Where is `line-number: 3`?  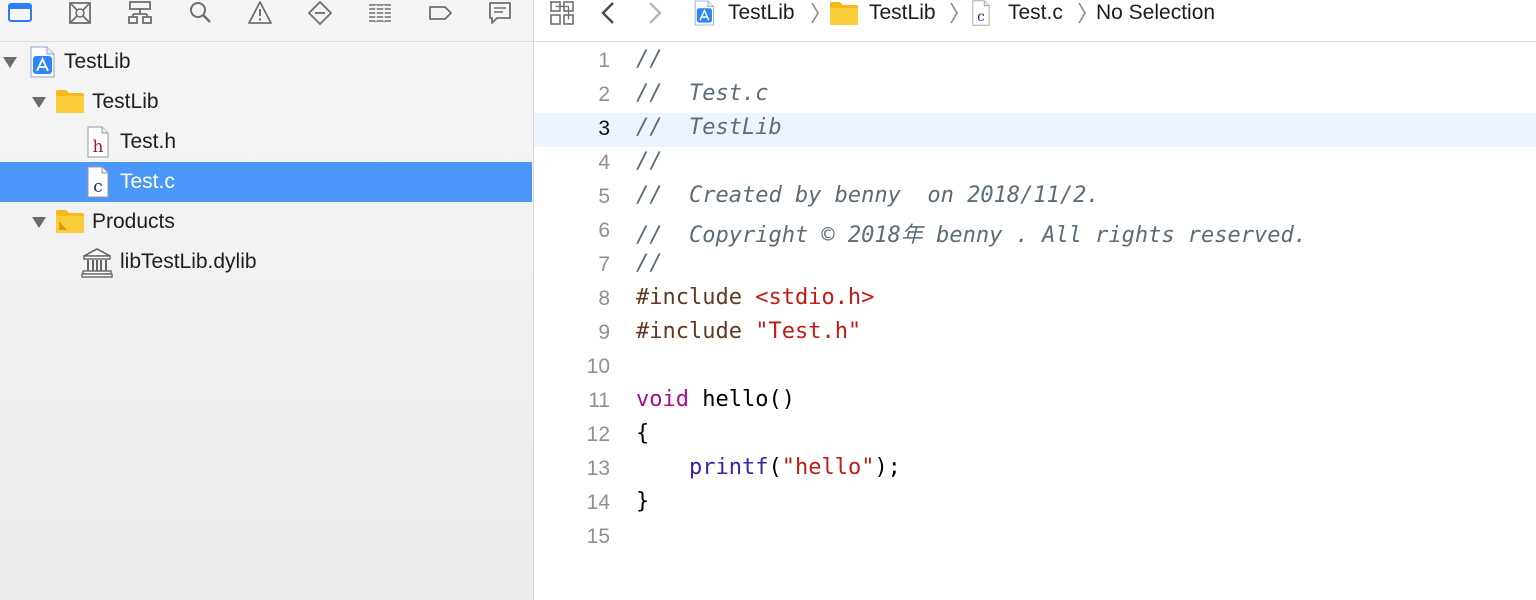 line-number: 3 is located at coordinates (604, 128).